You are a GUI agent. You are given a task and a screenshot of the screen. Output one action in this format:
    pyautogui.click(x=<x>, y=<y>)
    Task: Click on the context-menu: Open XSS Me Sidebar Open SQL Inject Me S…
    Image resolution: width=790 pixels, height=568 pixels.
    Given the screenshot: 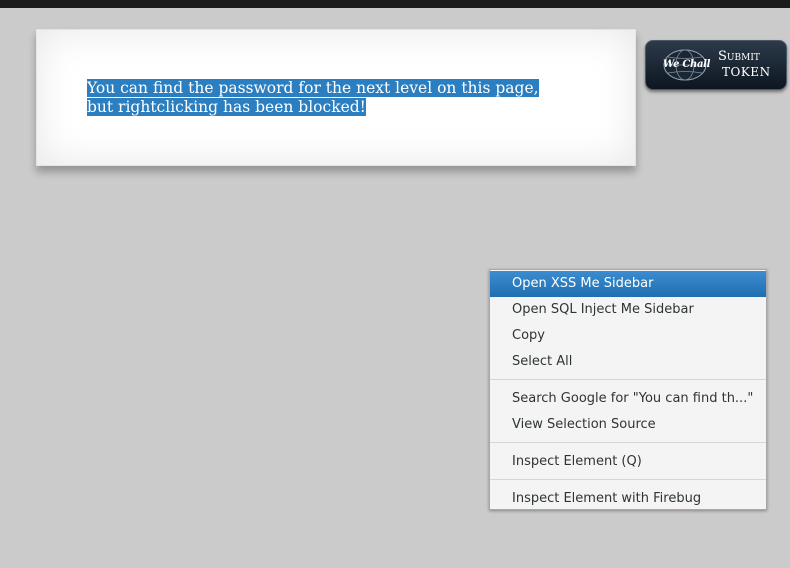 What is the action you would take?
    pyautogui.click(x=628, y=389)
    